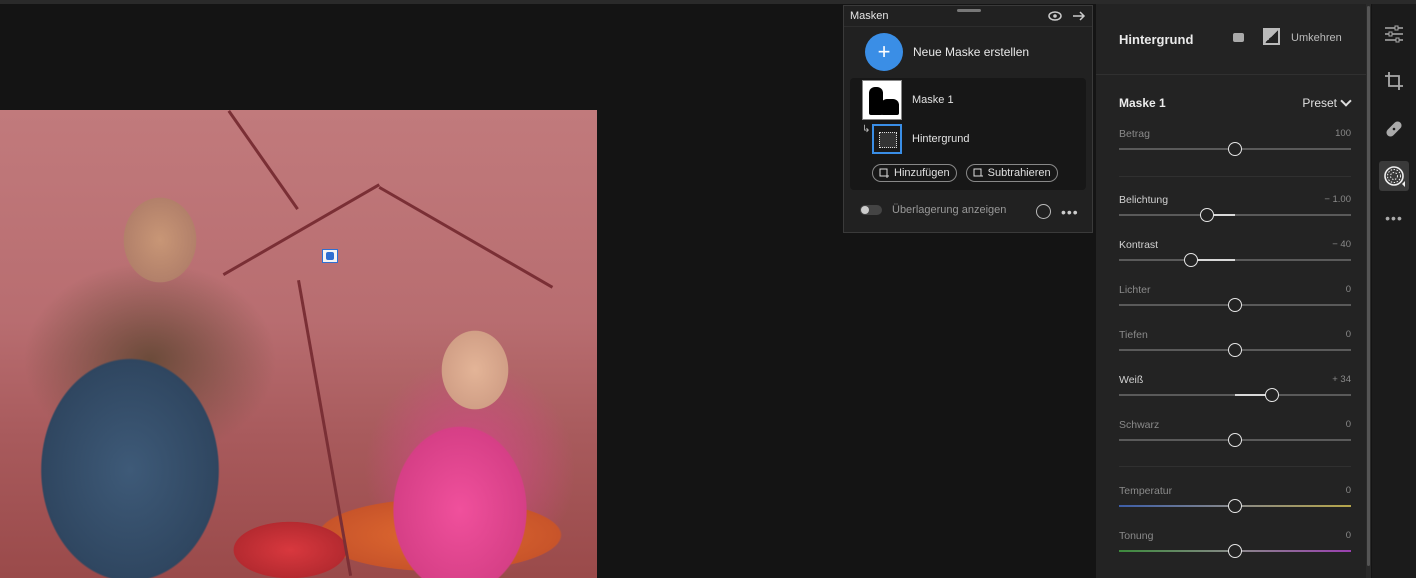  I want to click on sliders-icon, so click(1394, 34).